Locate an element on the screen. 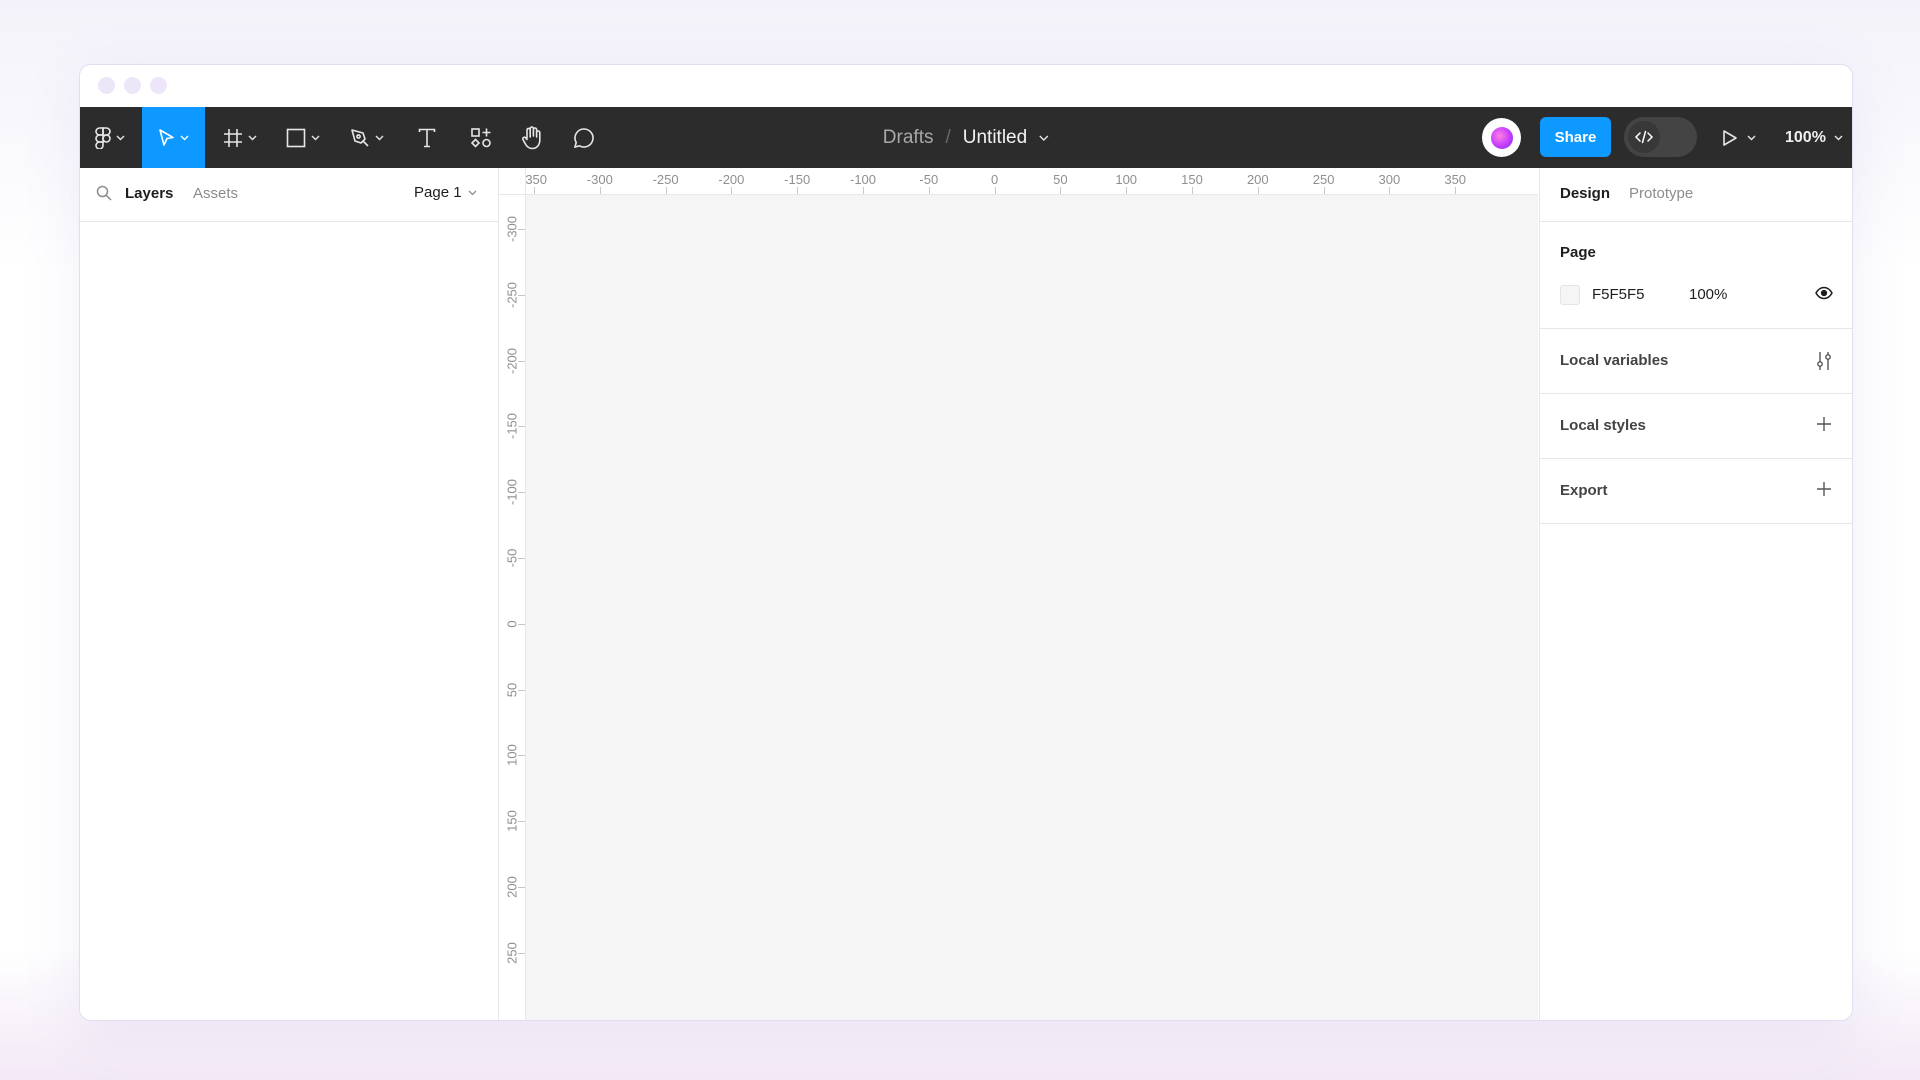 The height and width of the screenshot is (1080, 1920). ruler-label: -200 is located at coordinates (731, 179).